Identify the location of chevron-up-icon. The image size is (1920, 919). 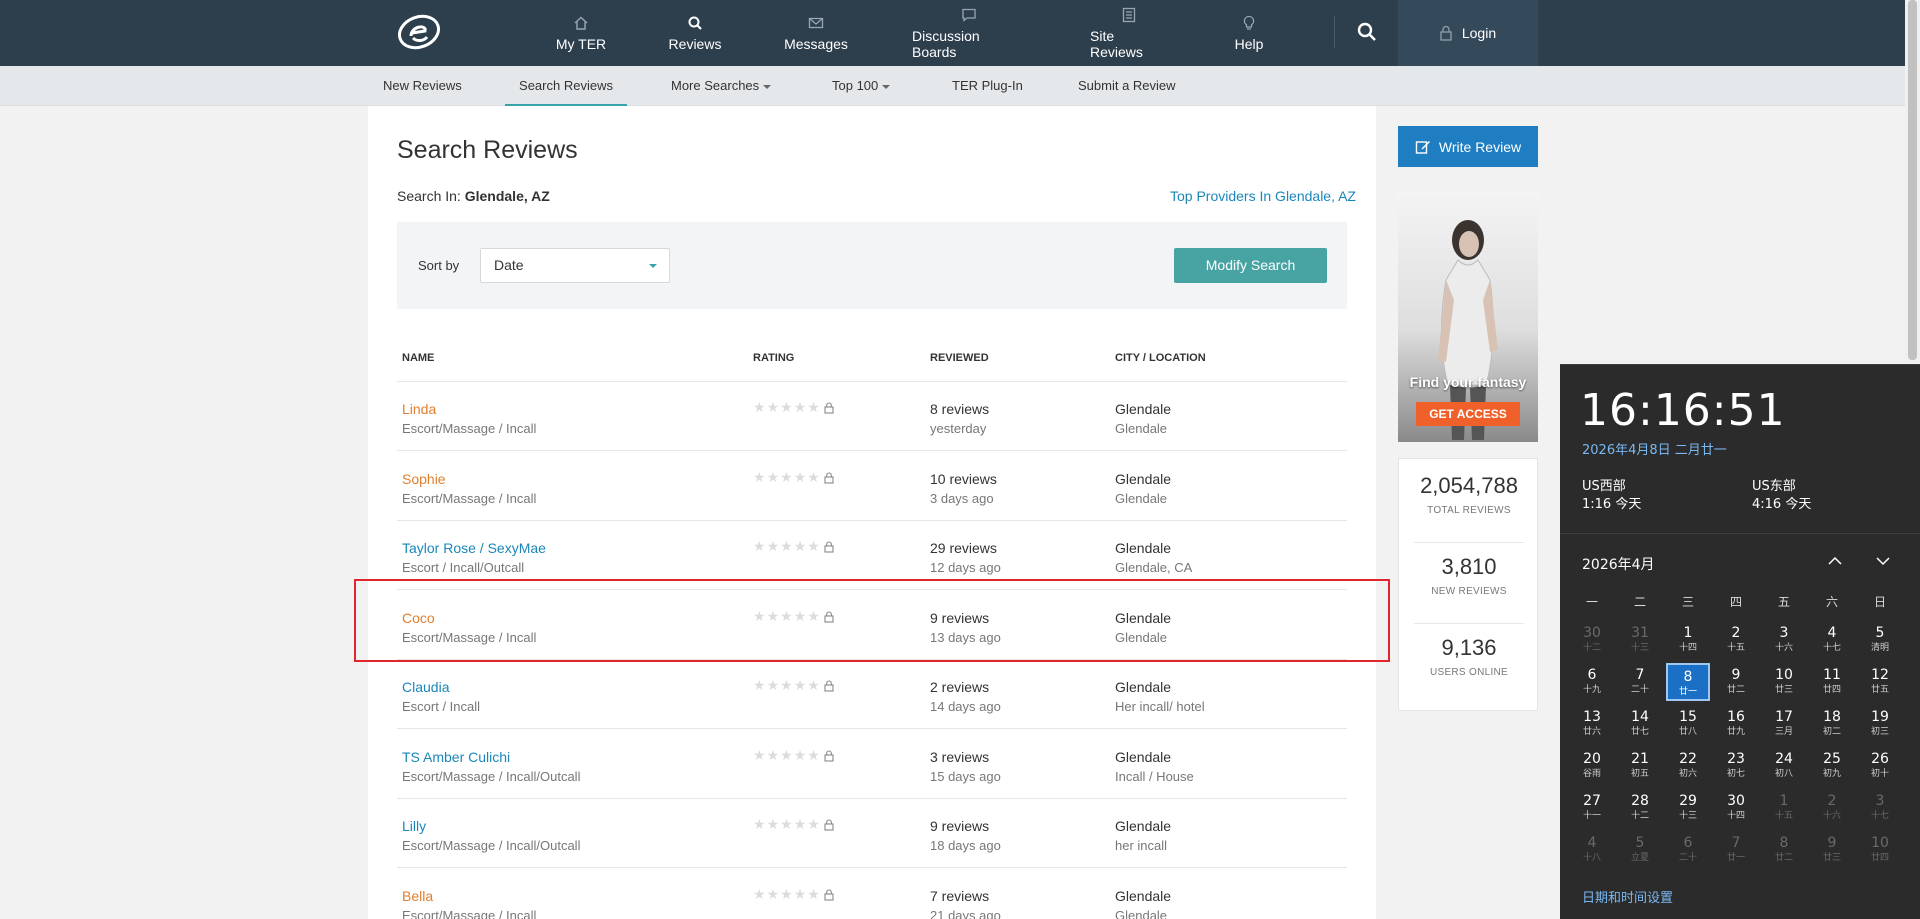
(1835, 561).